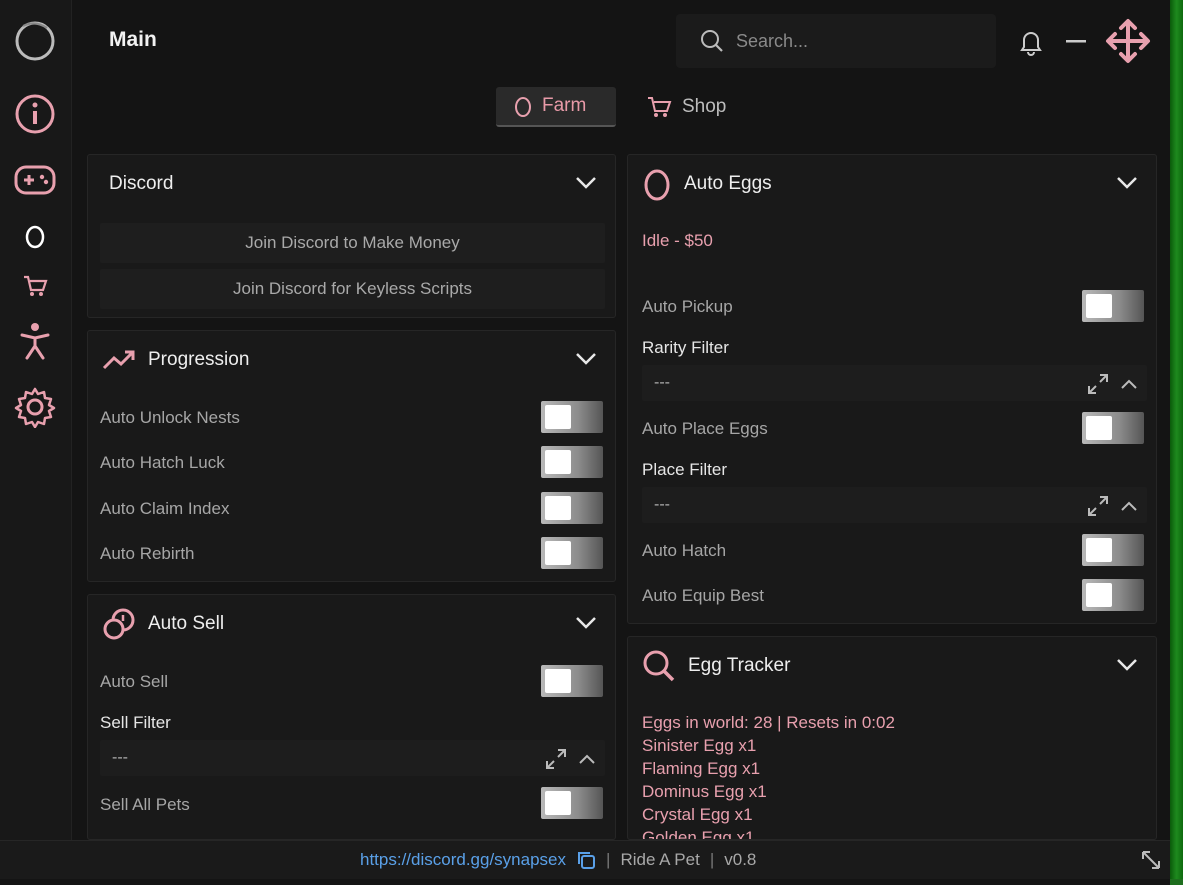 The height and width of the screenshot is (885, 1183). Describe the element at coordinates (704, 791) in the screenshot. I see `egg-tracker-item: Dominus Egg x1` at that location.